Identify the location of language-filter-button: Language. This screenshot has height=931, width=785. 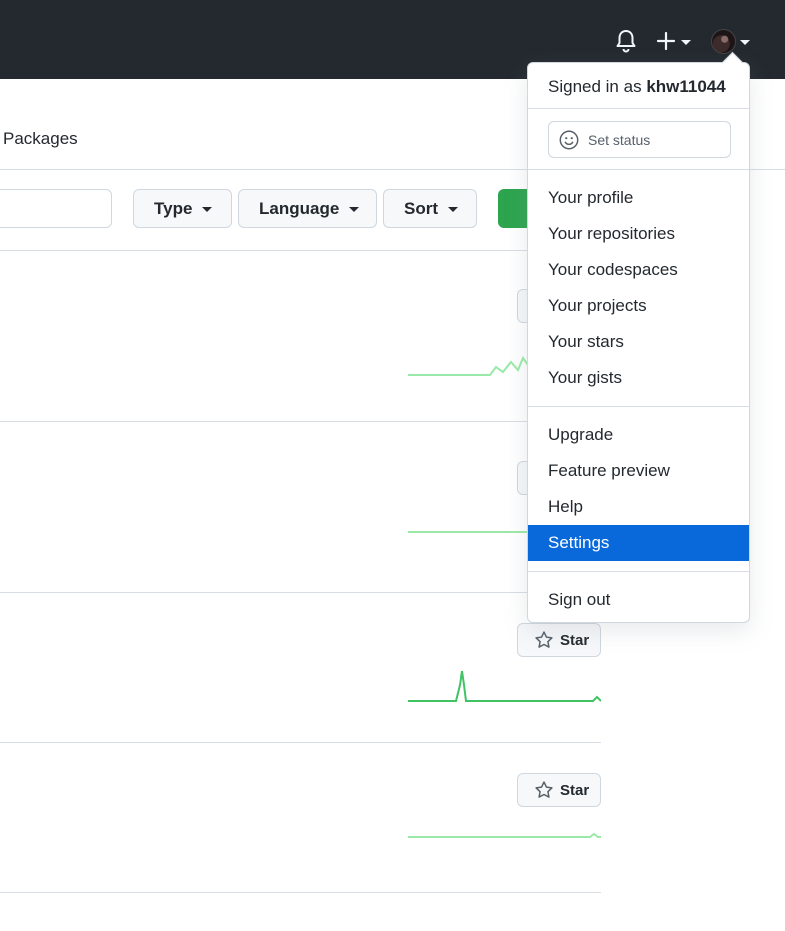
(307, 208).